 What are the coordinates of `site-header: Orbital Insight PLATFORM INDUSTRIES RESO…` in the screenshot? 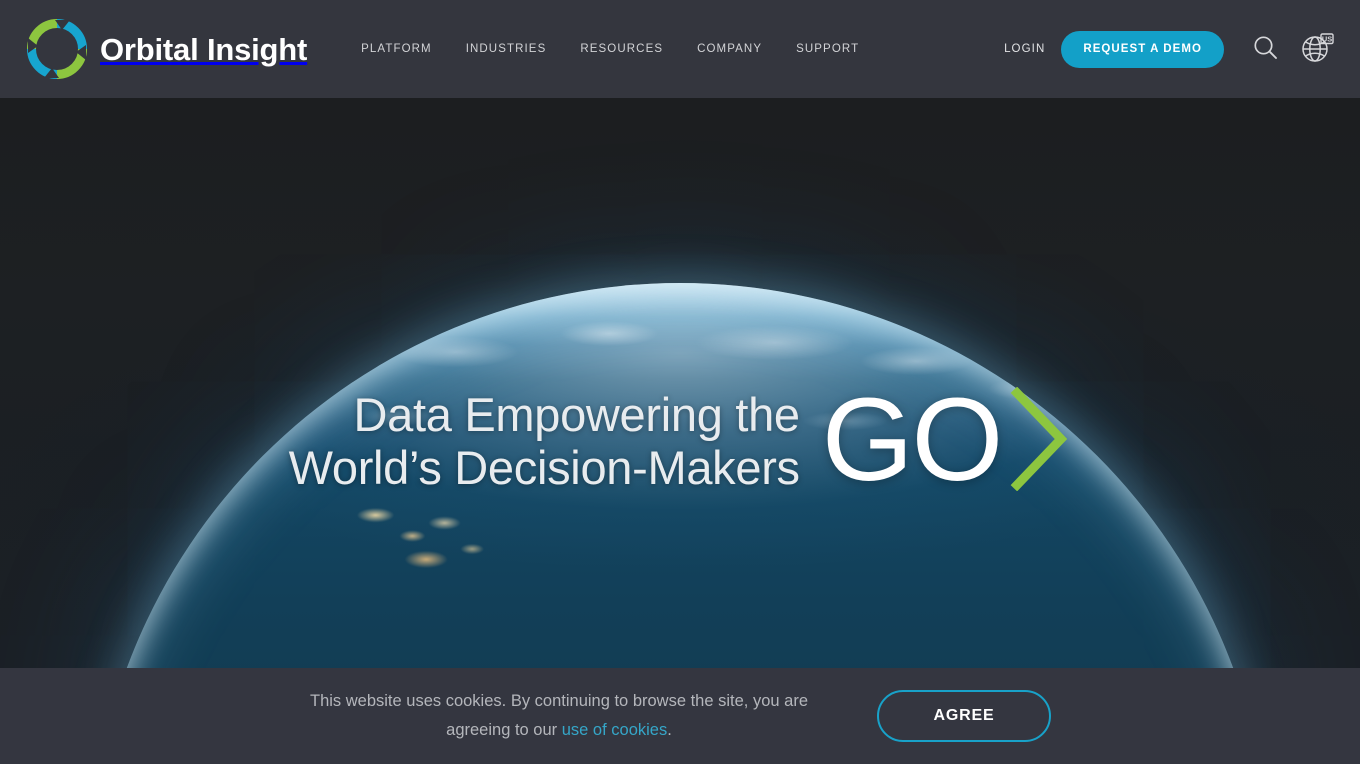 It's located at (680, 49).